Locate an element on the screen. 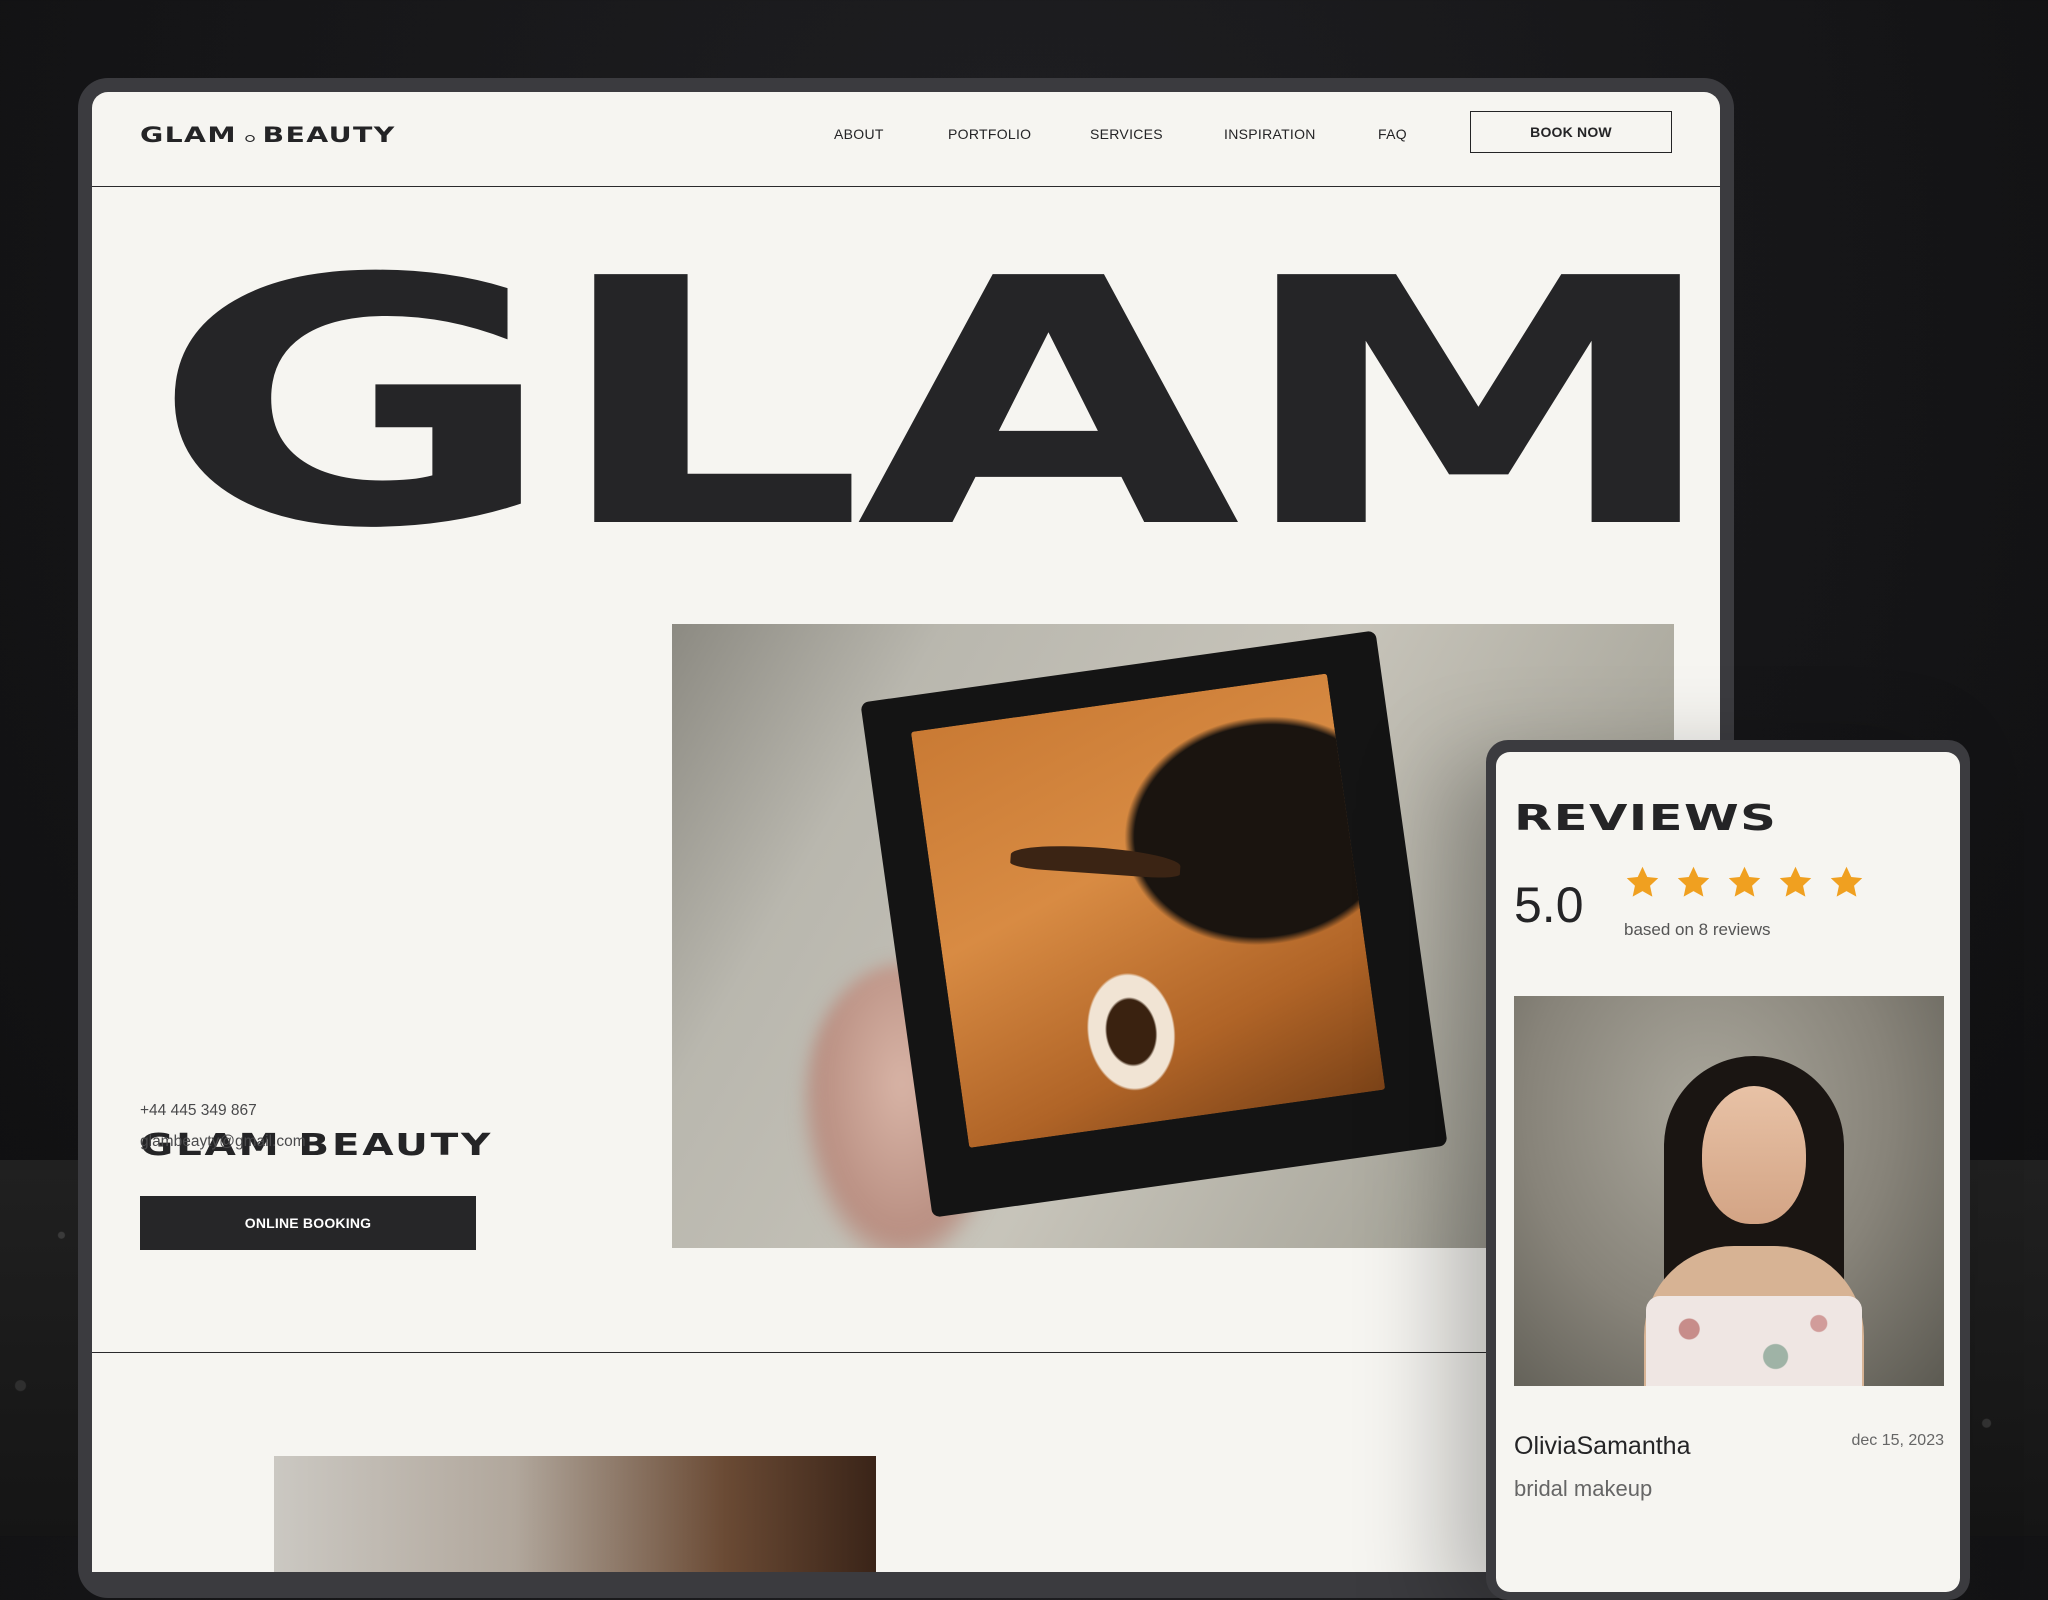 Image resolution: width=2048 pixels, height=1600 pixels. nav-link-about: ABOUT is located at coordinates (859, 134).